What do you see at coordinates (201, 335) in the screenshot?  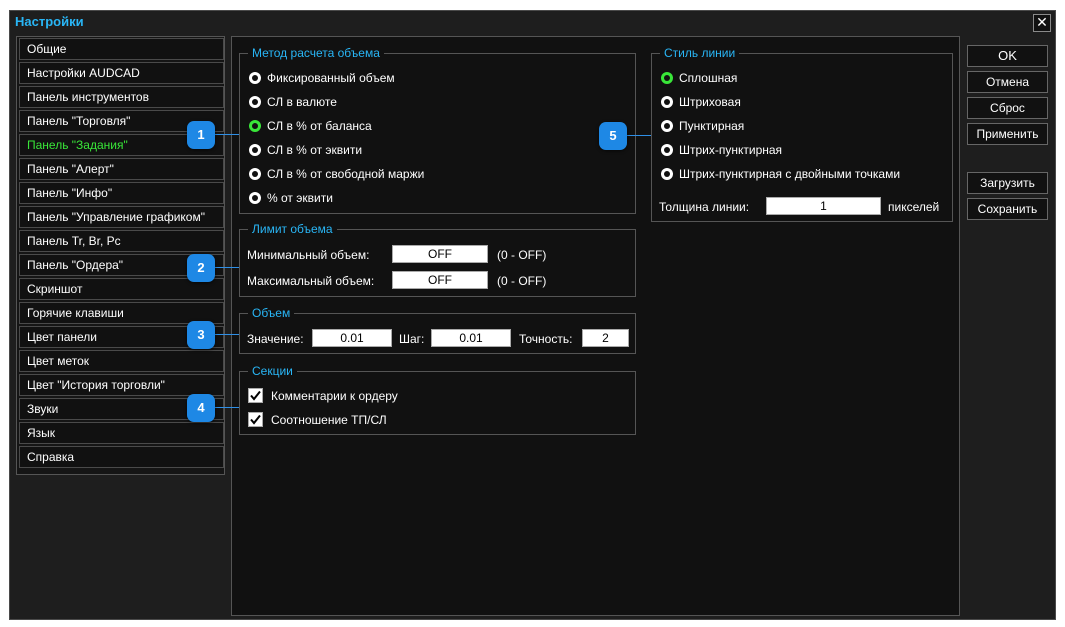 I see `callout-badge-3: 3` at bounding box center [201, 335].